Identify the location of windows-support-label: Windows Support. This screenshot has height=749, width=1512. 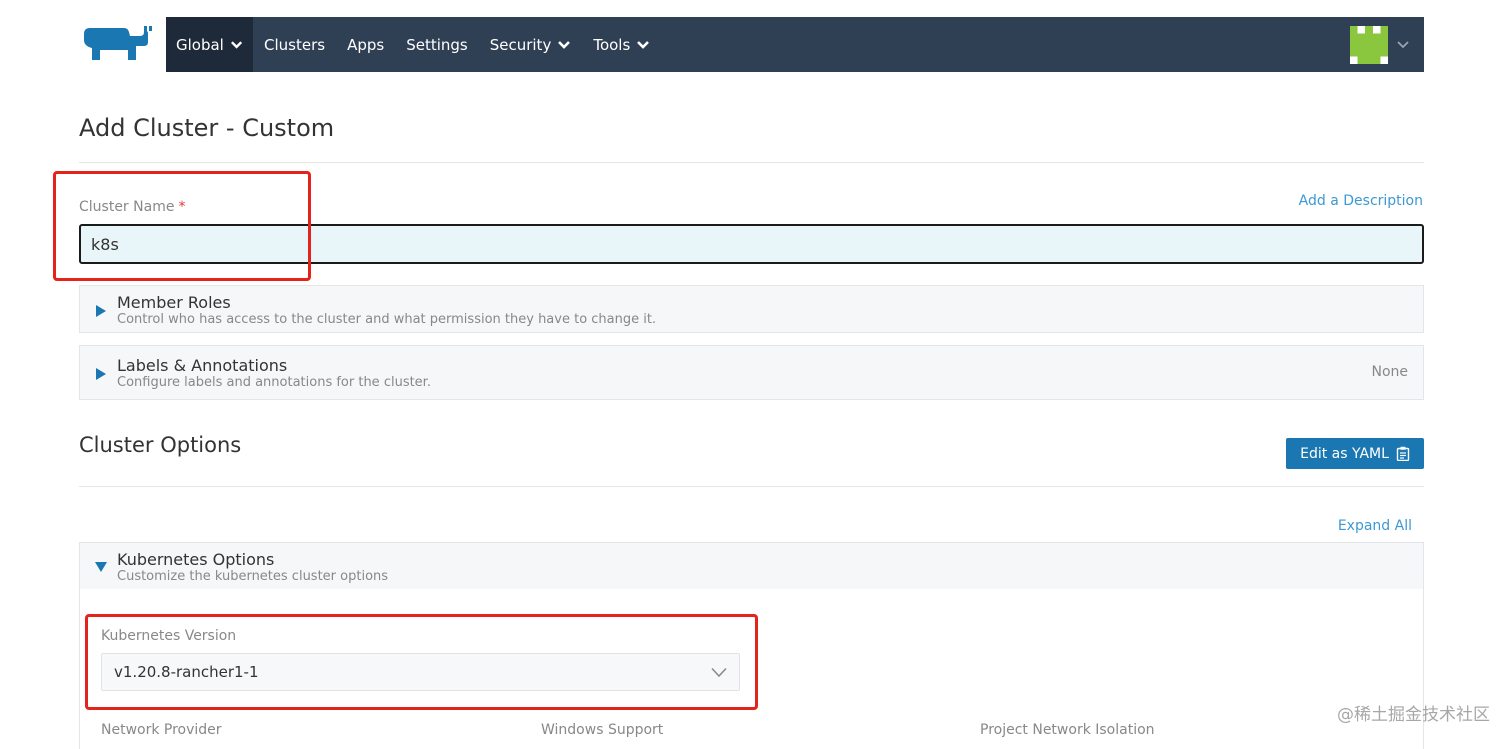
(602, 730).